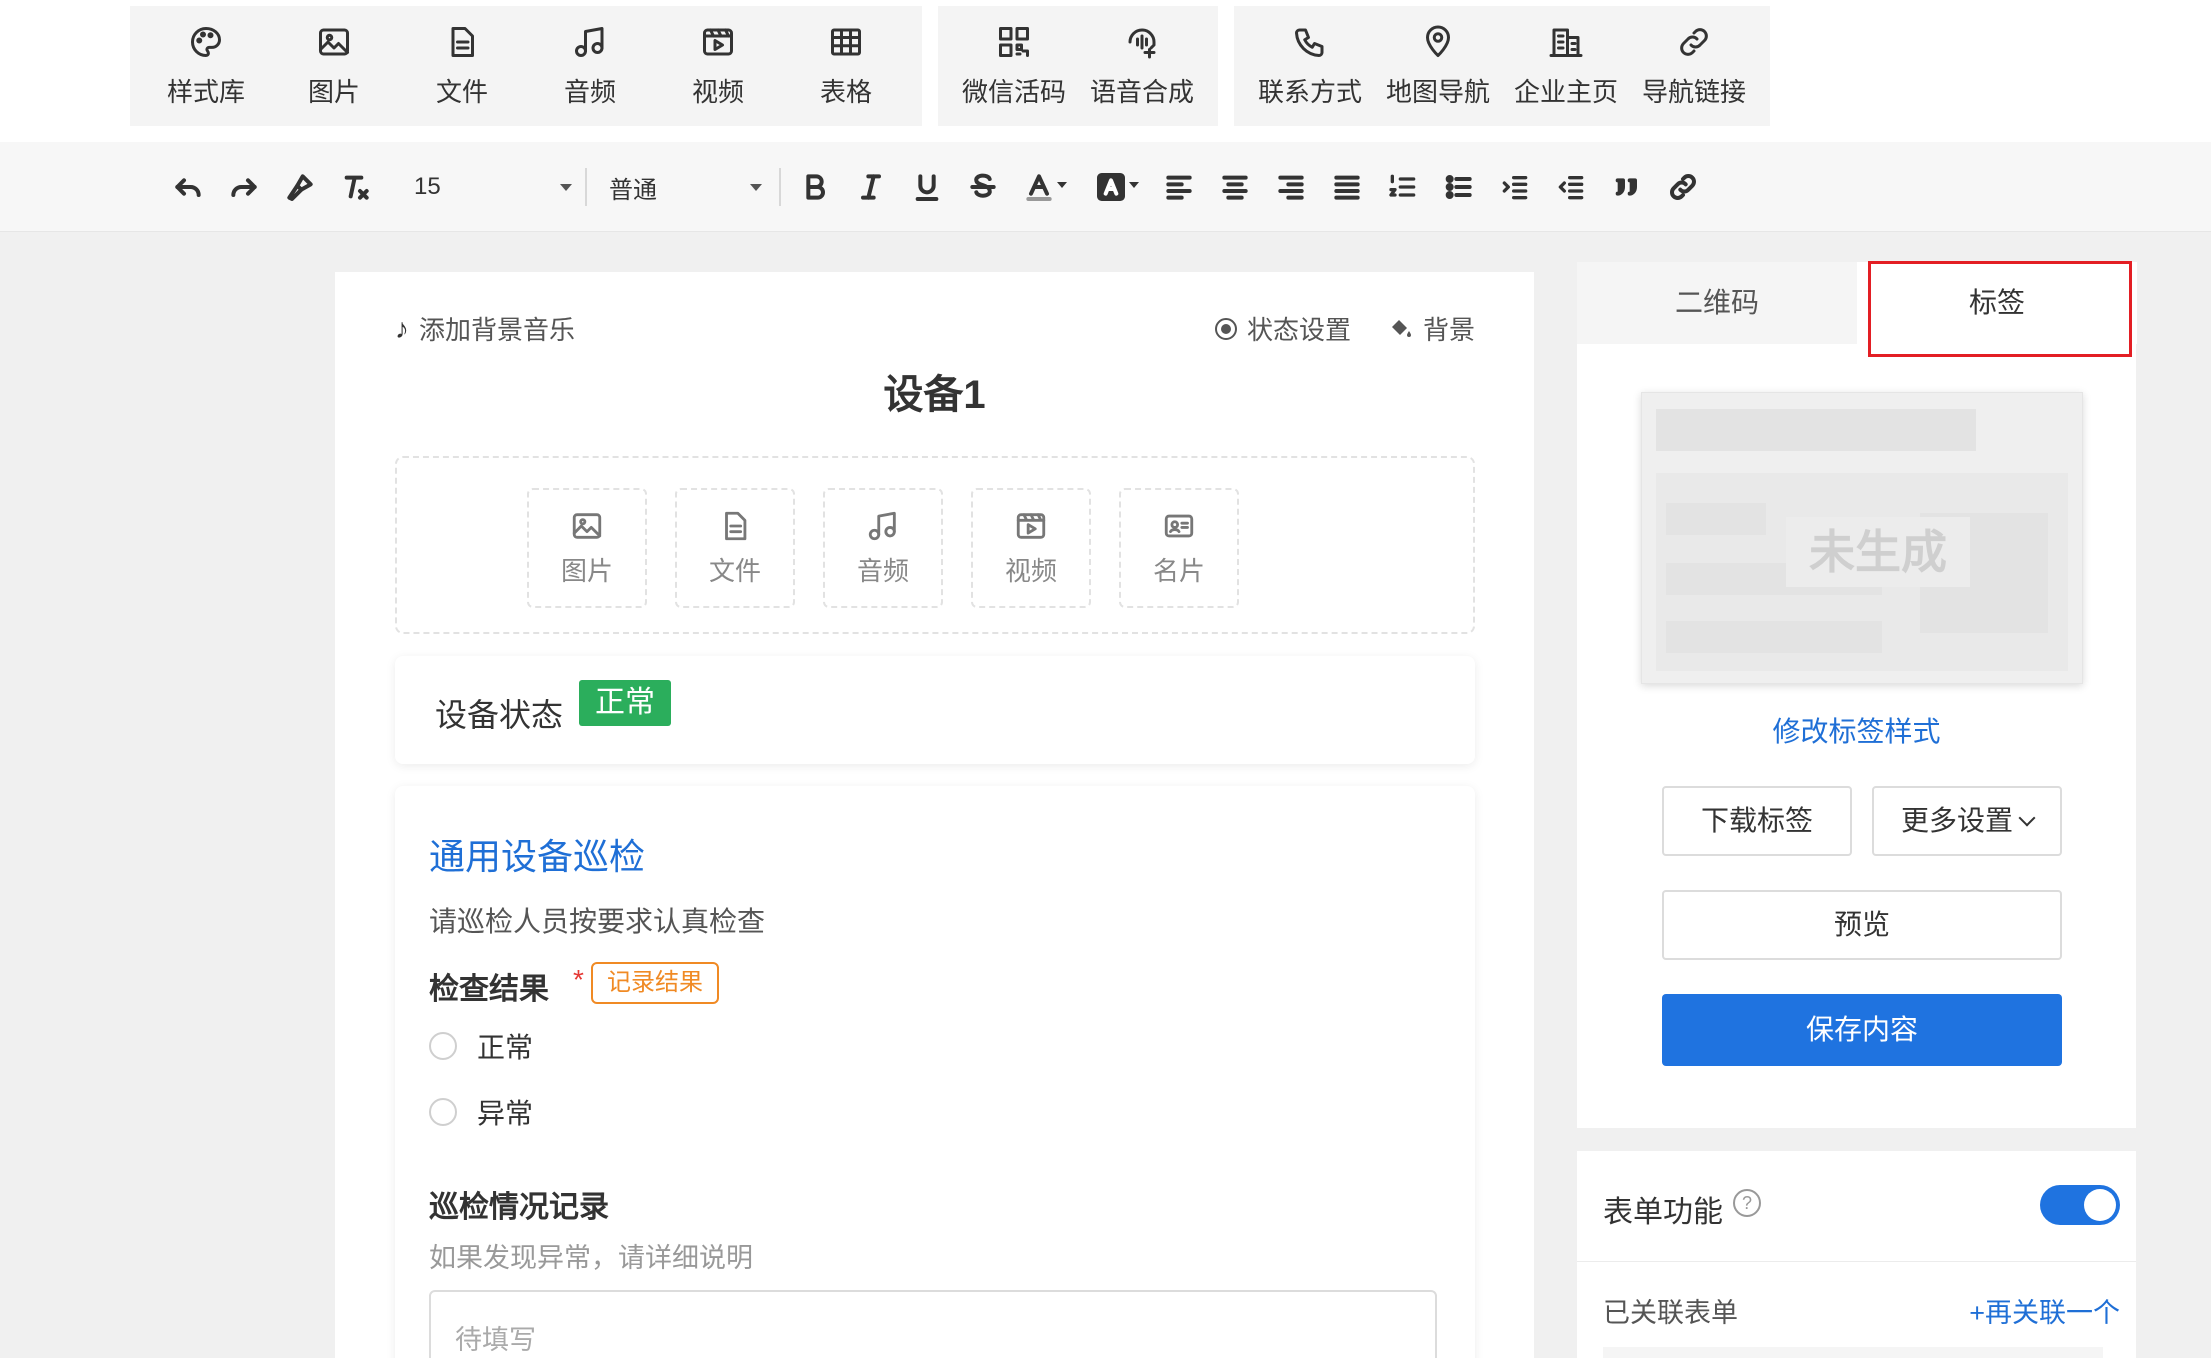 The image size is (2211, 1358). Describe the element at coordinates (334, 66) in the screenshot. I see `insert-image-button: 图片` at that location.